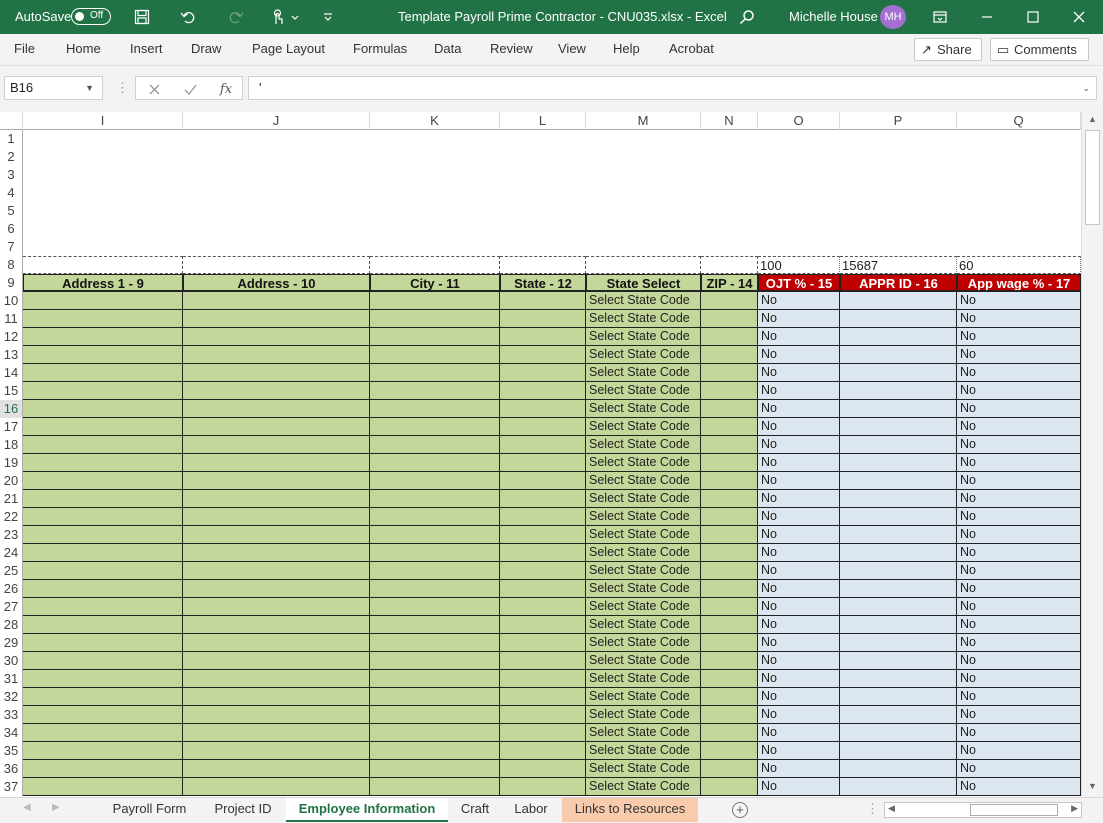 This screenshot has height=823, width=1103. Describe the element at coordinates (799, 625) in the screenshot. I see `cell-o28: No` at that location.